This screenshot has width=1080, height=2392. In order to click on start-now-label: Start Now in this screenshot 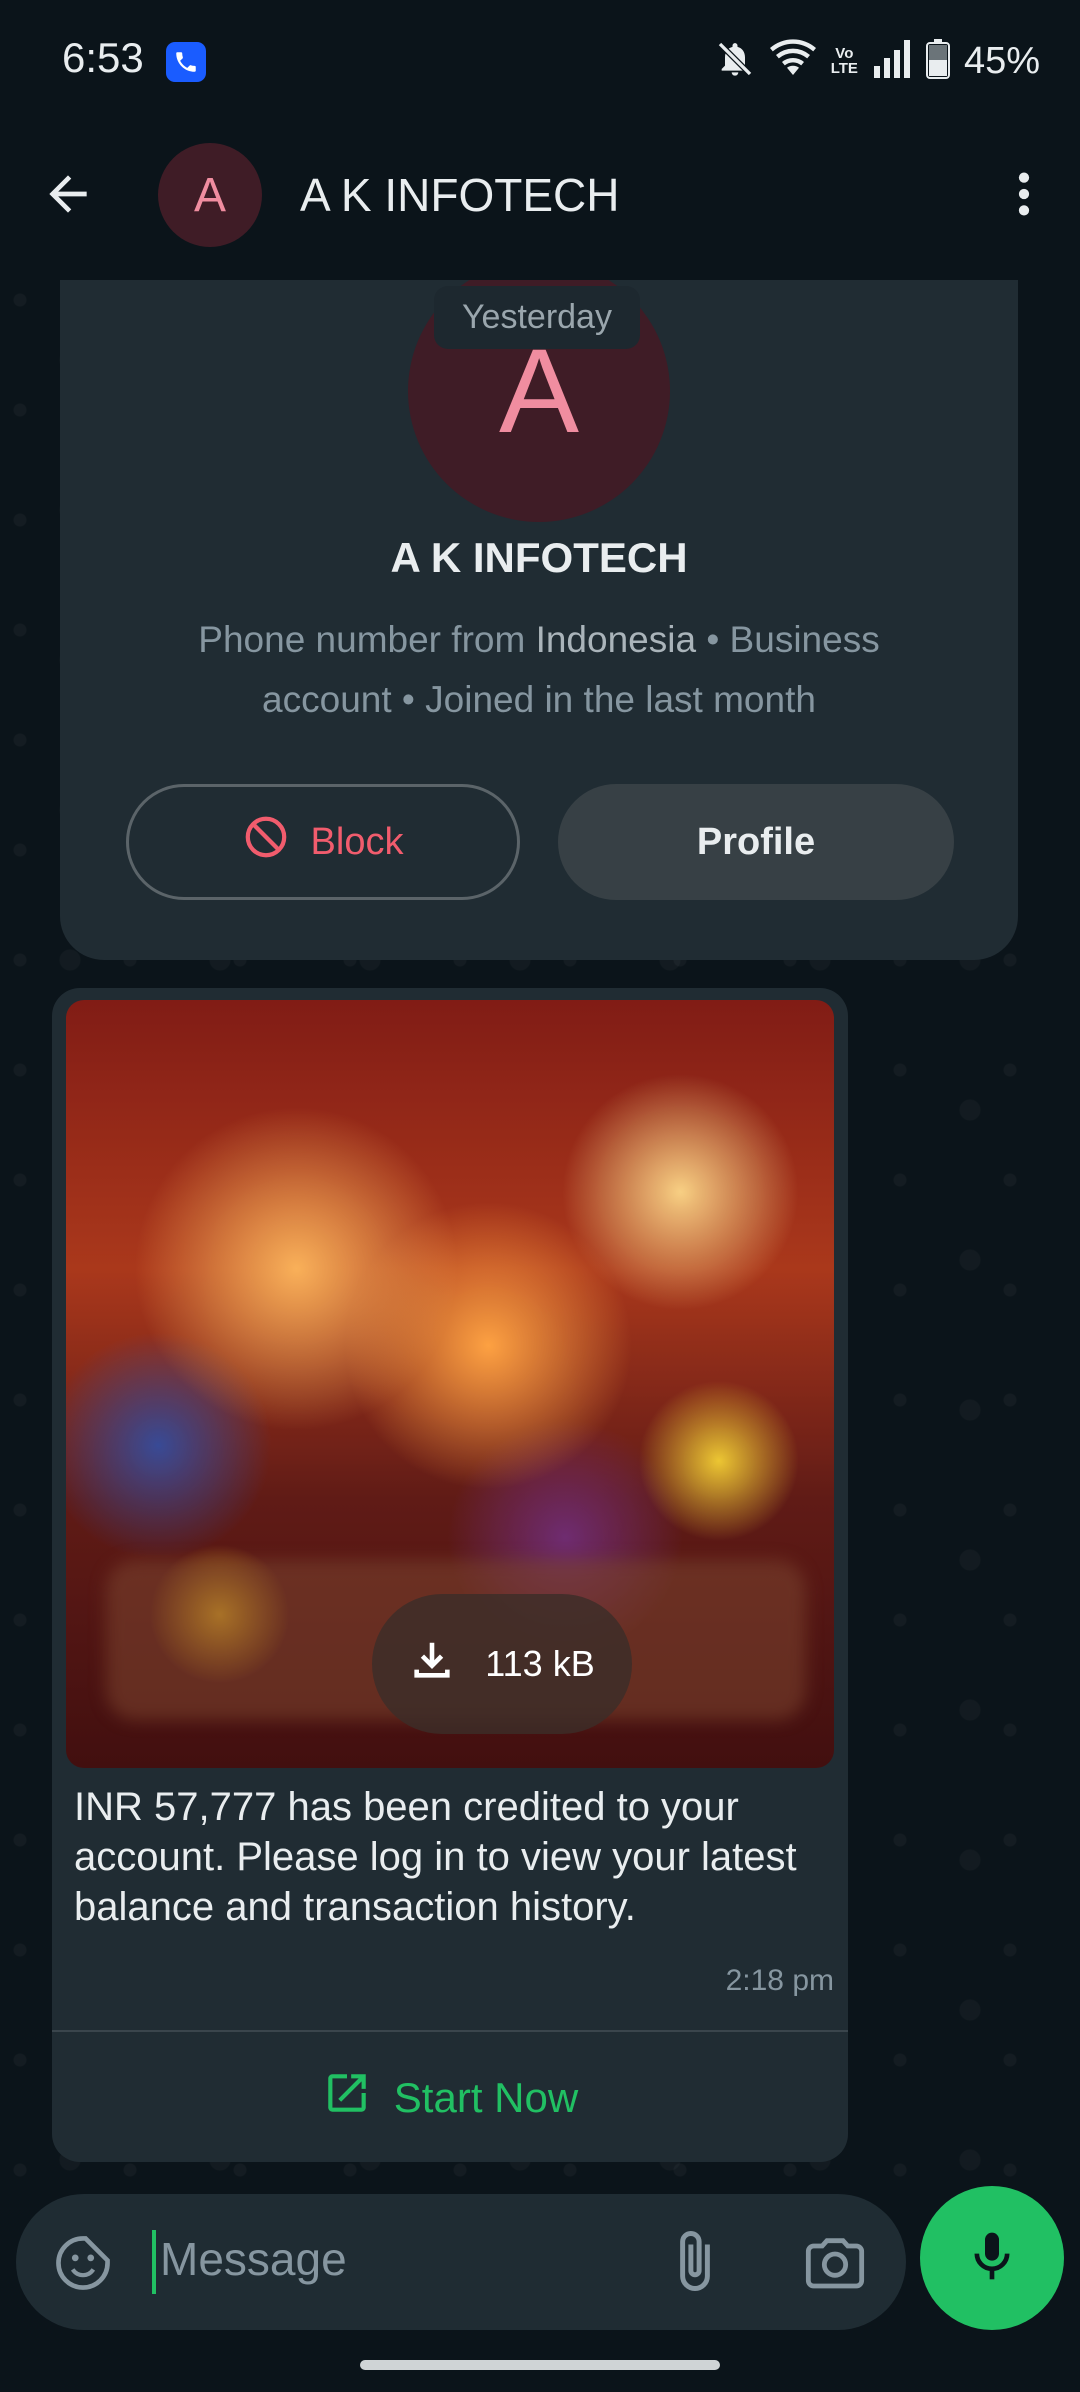, I will do `click(486, 2097)`.